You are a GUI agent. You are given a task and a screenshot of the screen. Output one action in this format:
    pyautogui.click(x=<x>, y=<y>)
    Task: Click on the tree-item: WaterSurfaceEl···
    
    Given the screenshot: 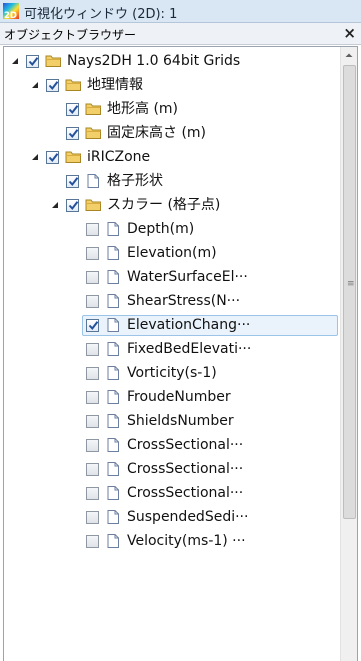 What is the action you would take?
    pyautogui.click(x=171, y=278)
    